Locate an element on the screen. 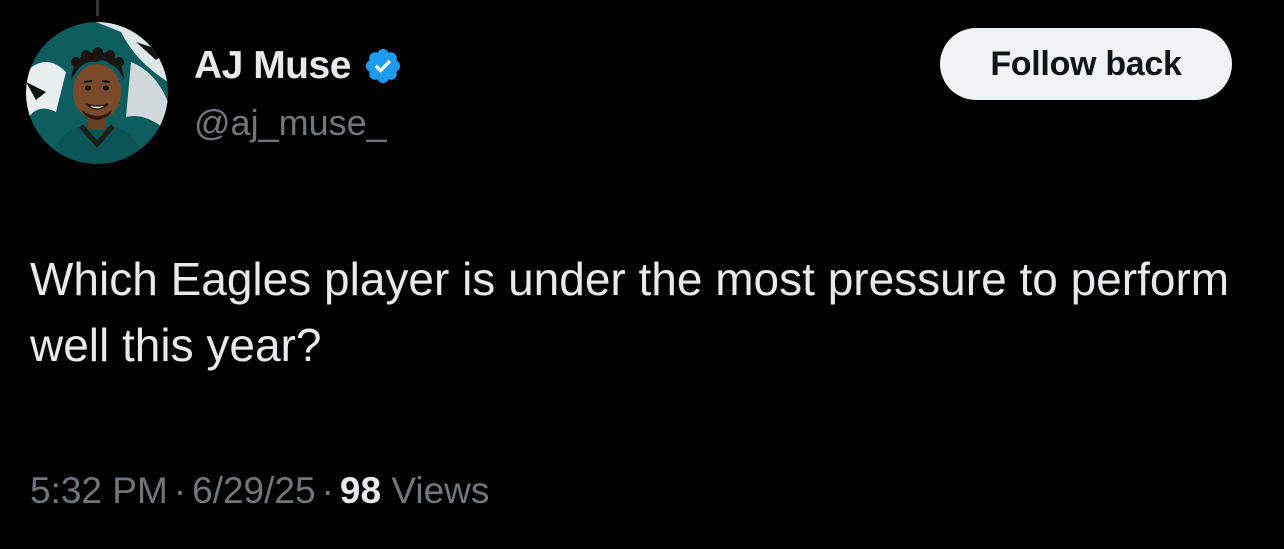 The image size is (1284, 549). verified-badge-icon is located at coordinates (383, 66).